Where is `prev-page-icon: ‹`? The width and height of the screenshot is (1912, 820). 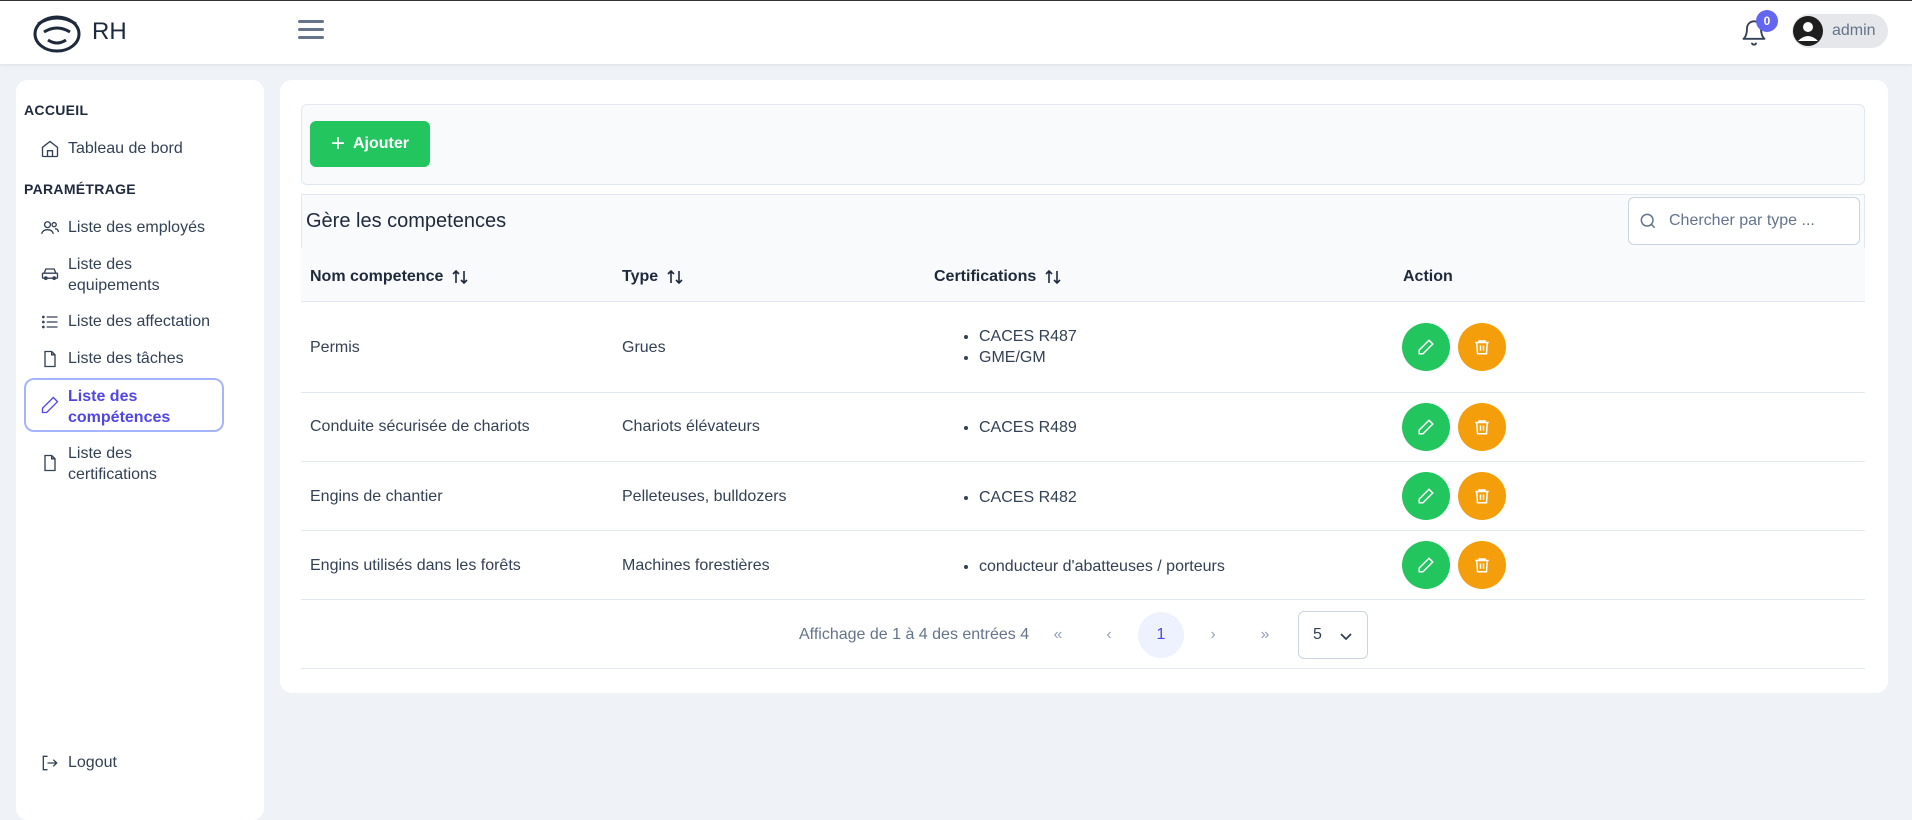 prev-page-icon: ‹ is located at coordinates (1109, 634).